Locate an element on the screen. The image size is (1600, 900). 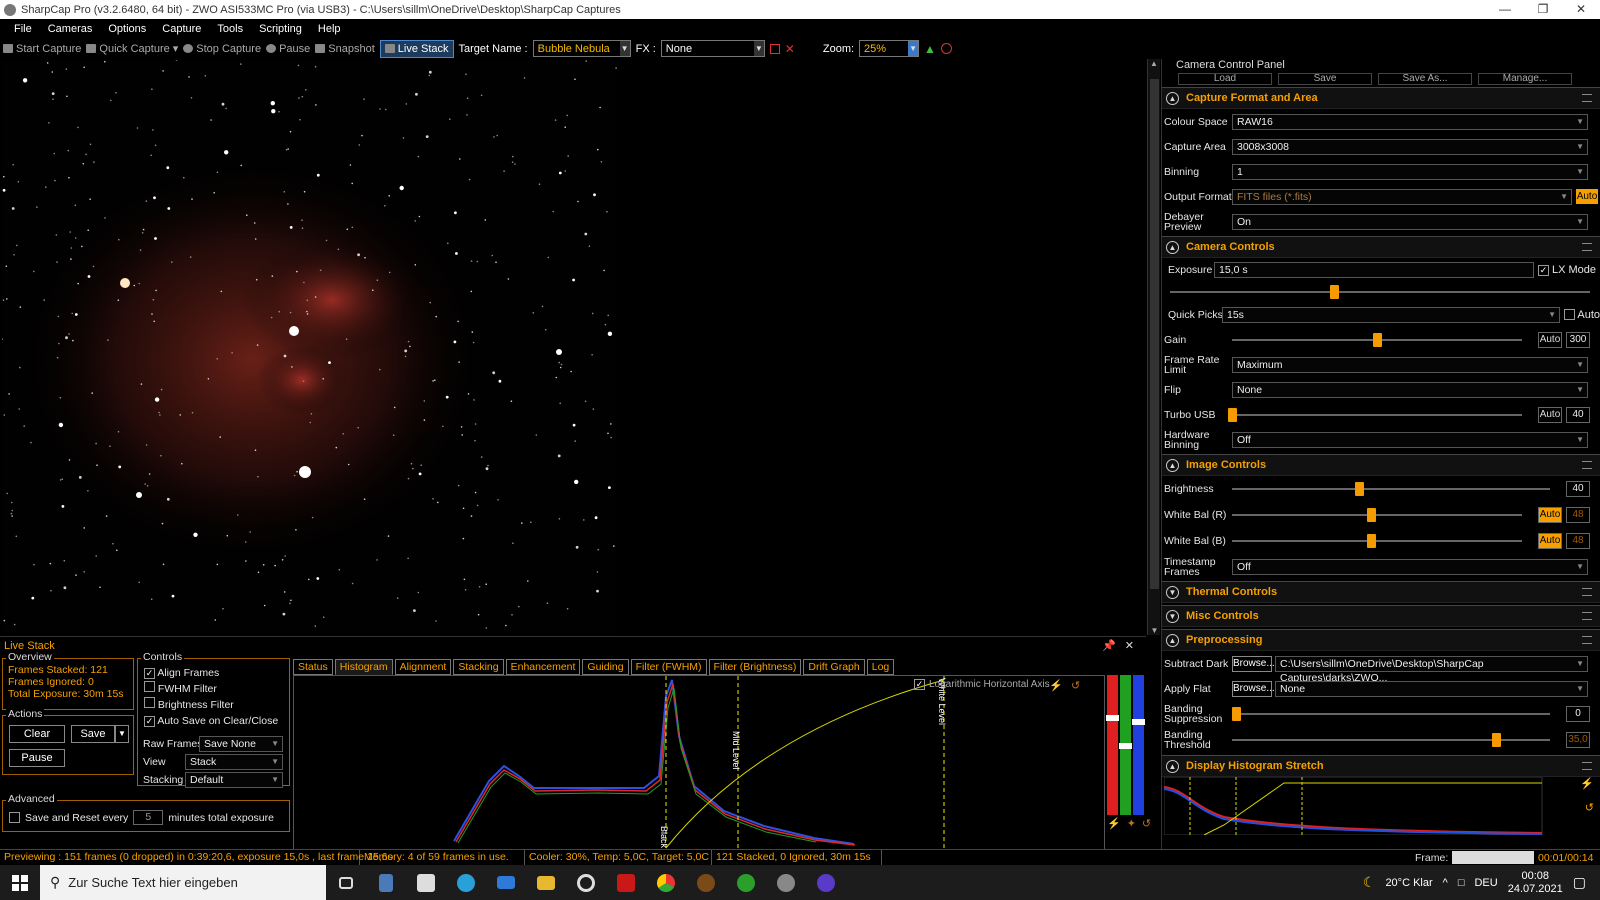
calculator-icon is located at coordinates (386, 882).